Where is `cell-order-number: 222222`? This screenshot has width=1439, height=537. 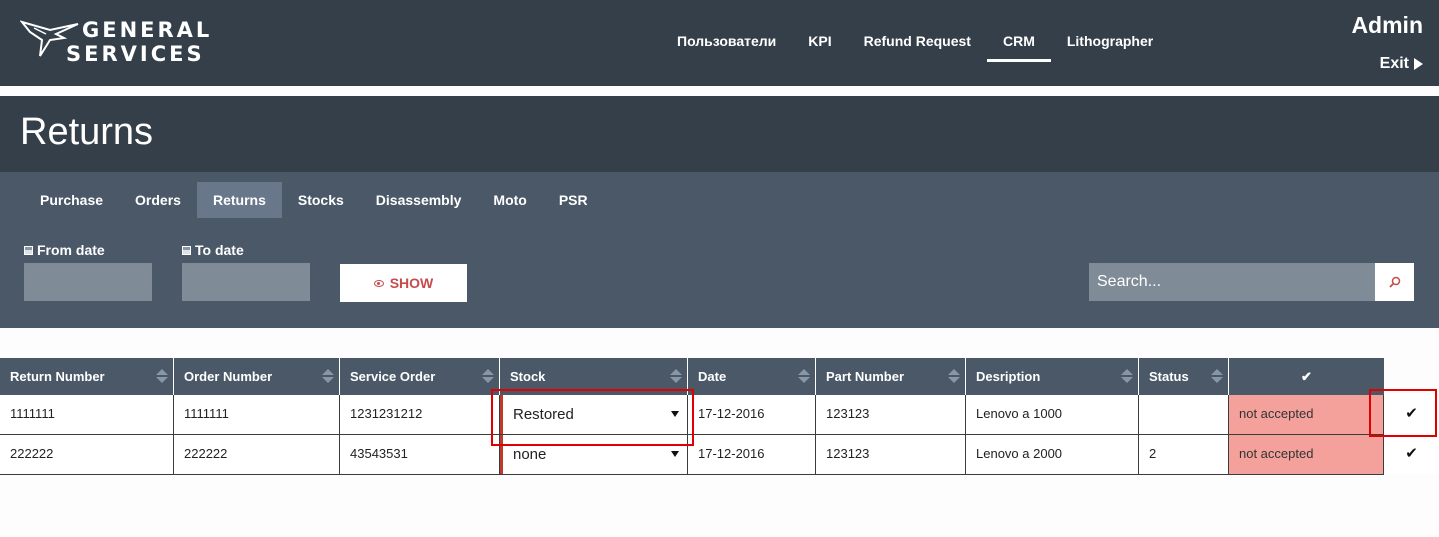 cell-order-number: 222222 is located at coordinates (257, 454).